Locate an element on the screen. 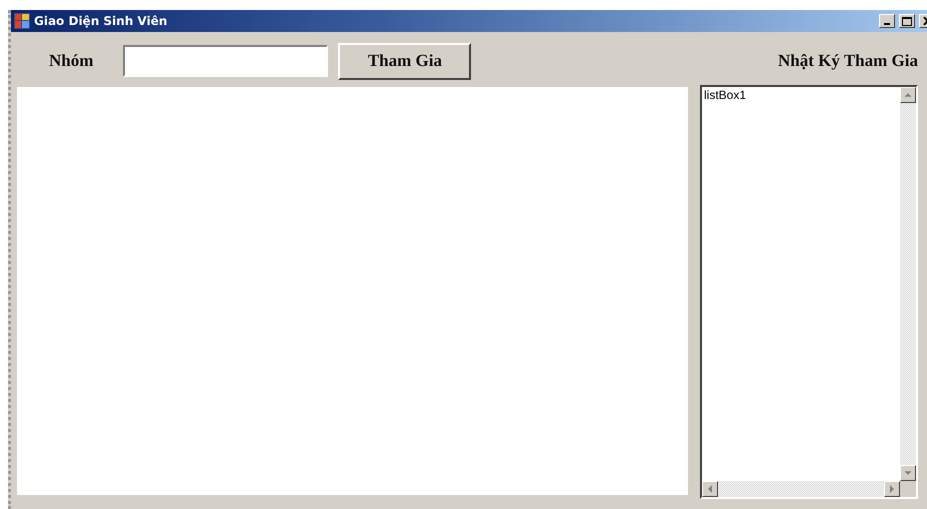  join-button: Tham Gia is located at coordinates (405, 61).